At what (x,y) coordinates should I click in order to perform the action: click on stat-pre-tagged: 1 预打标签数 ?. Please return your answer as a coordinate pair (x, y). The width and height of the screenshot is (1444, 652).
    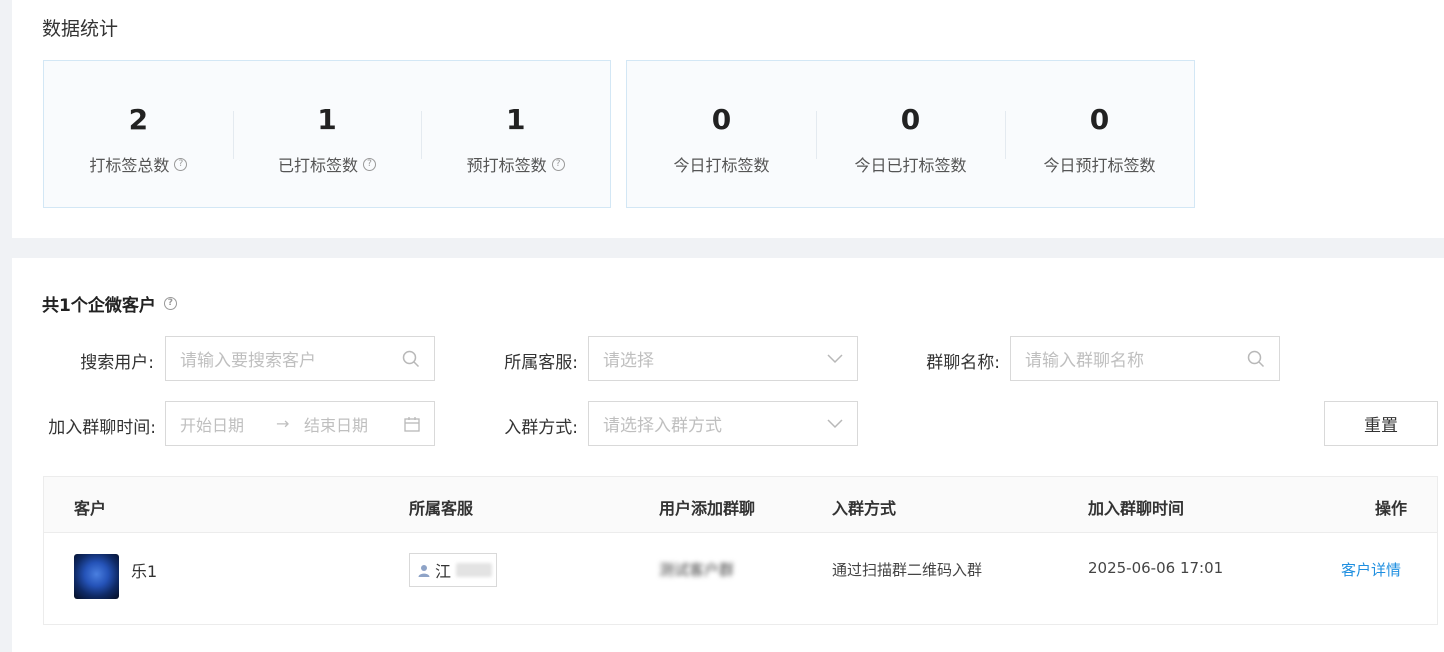
    Looking at the image, I should click on (515, 134).